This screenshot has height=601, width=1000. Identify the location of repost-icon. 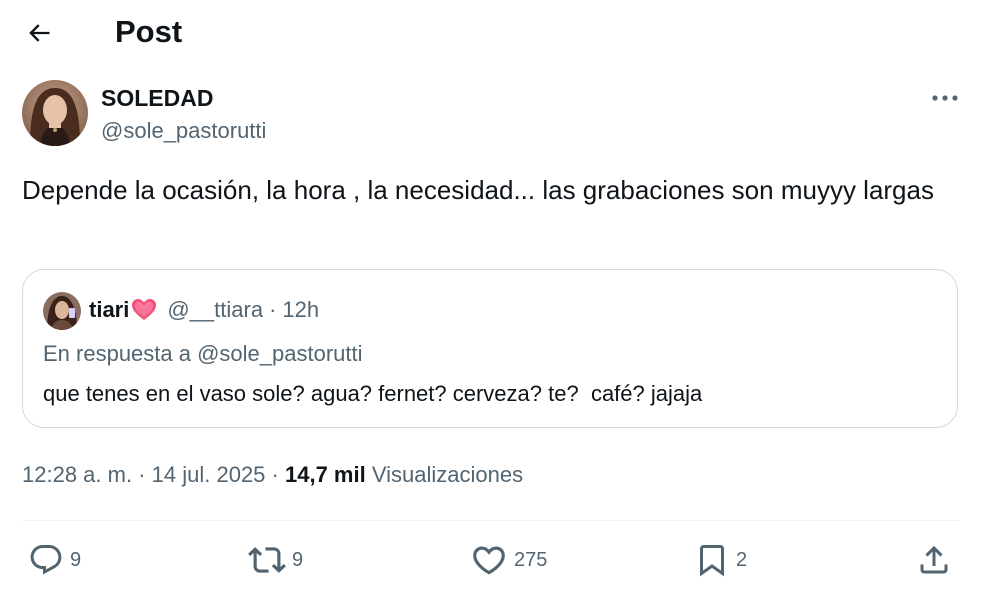
(267, 560).